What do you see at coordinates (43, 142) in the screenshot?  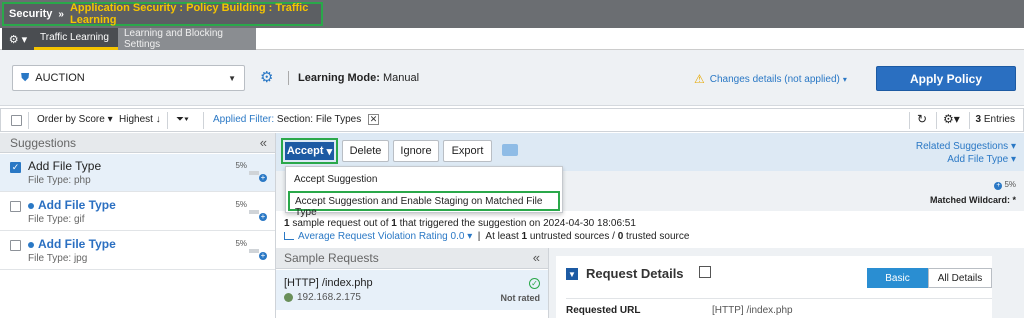 I see `suggestions-title: Suggestions` at bounding box center [43, 142].